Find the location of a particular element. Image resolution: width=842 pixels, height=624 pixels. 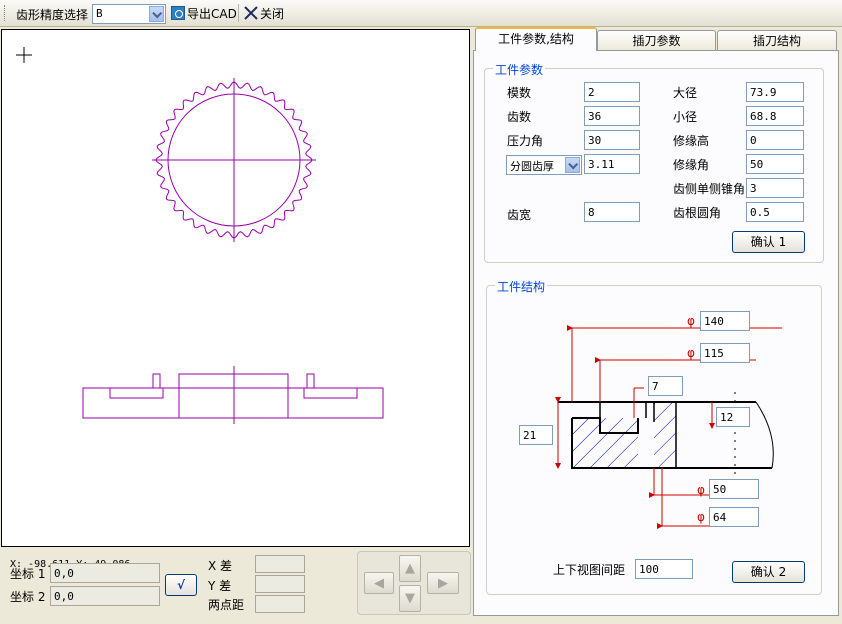

coord1-label: 坐标 1 is located at coordinates (28, 574).